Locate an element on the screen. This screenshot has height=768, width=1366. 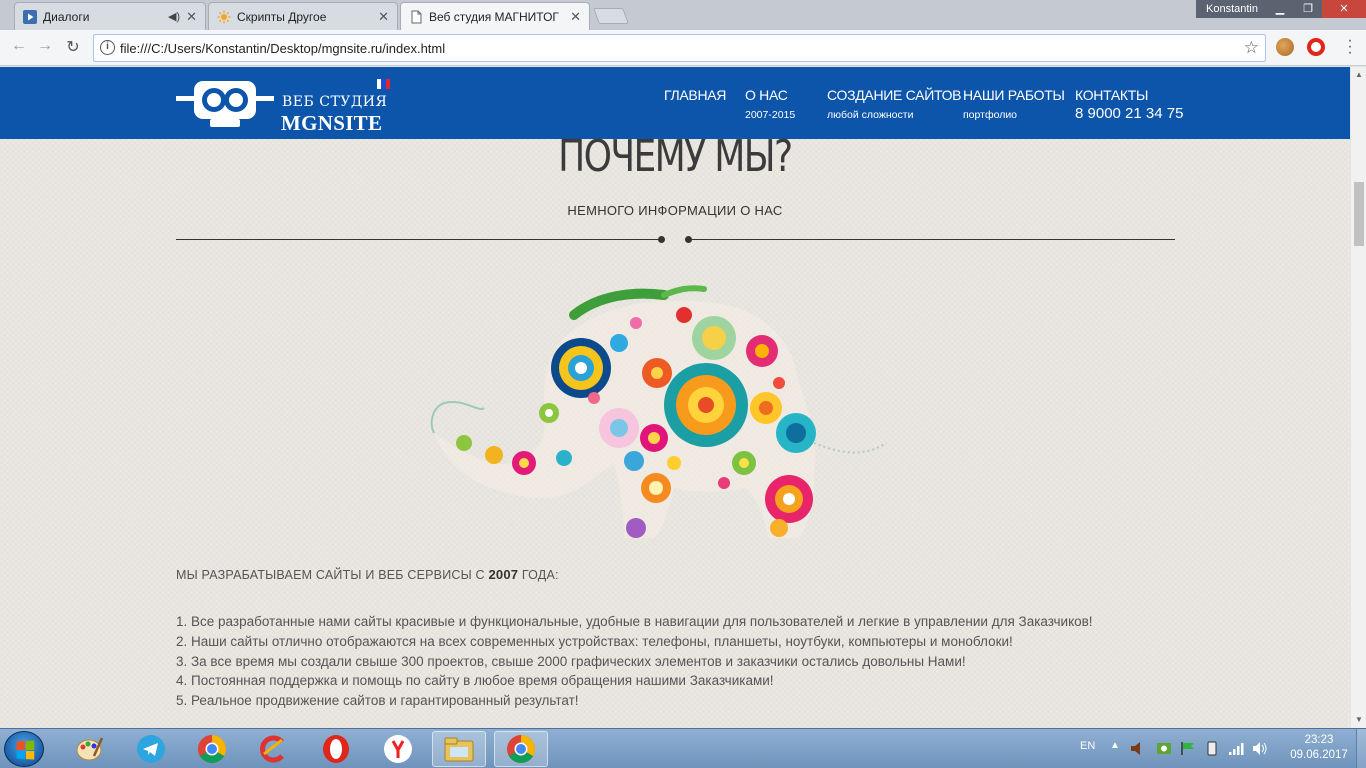
scroll-up-icon: ▲ is located at coordinates (1358, 75).